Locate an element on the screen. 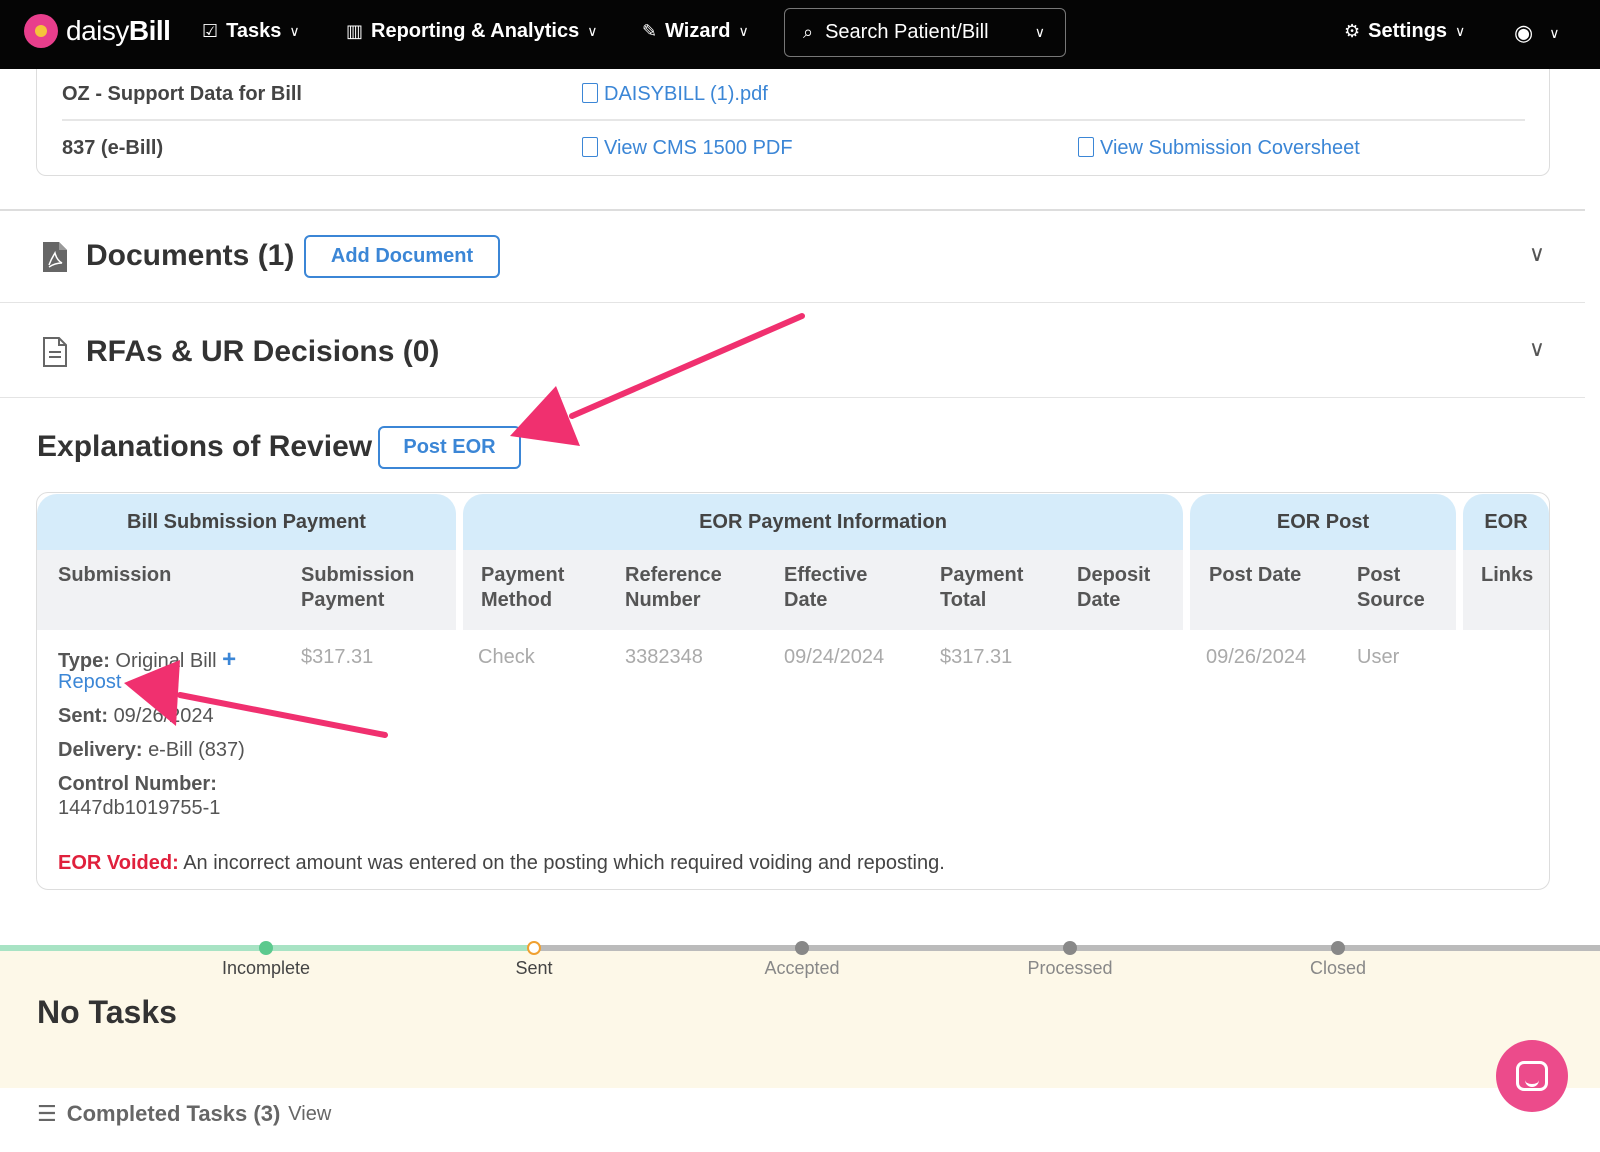 This screenshot has height=1152, width=1600. chat-bubble-icon is located at coordinates (1532, 1076).